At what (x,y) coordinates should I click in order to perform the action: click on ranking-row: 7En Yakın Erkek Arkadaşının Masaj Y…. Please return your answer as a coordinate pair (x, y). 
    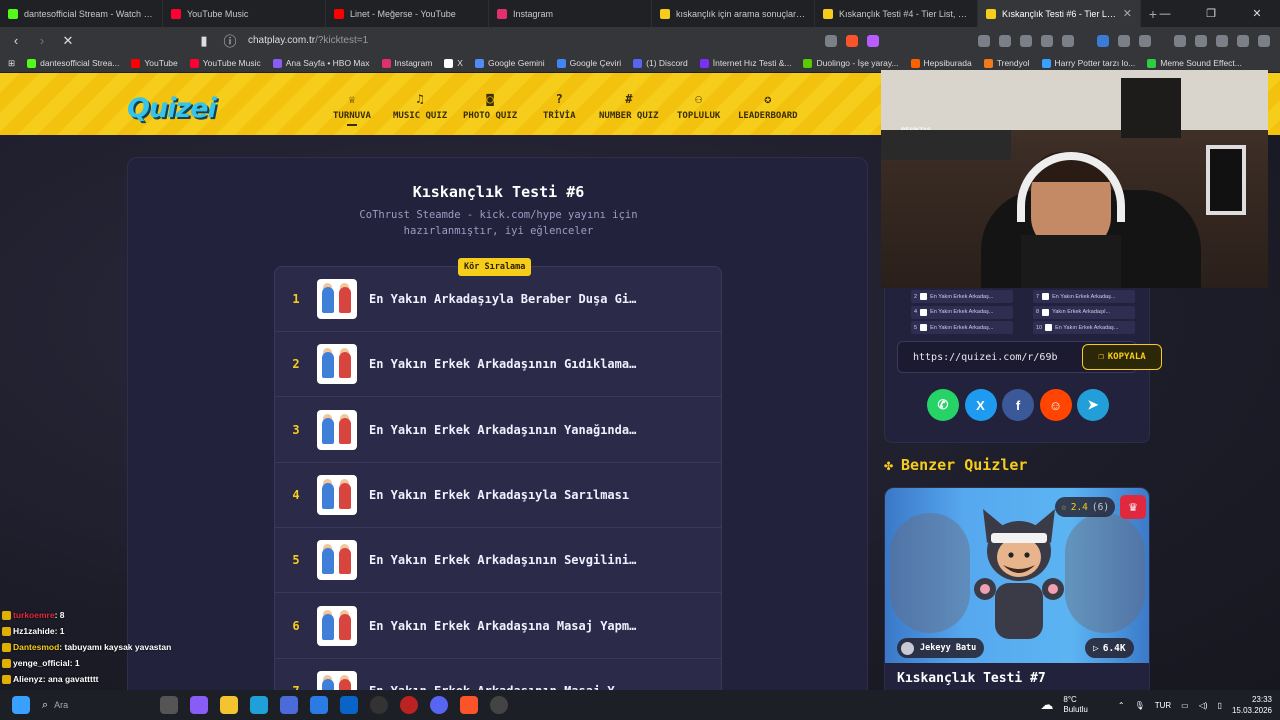
    Looking at the image, I should click on (498, 674).